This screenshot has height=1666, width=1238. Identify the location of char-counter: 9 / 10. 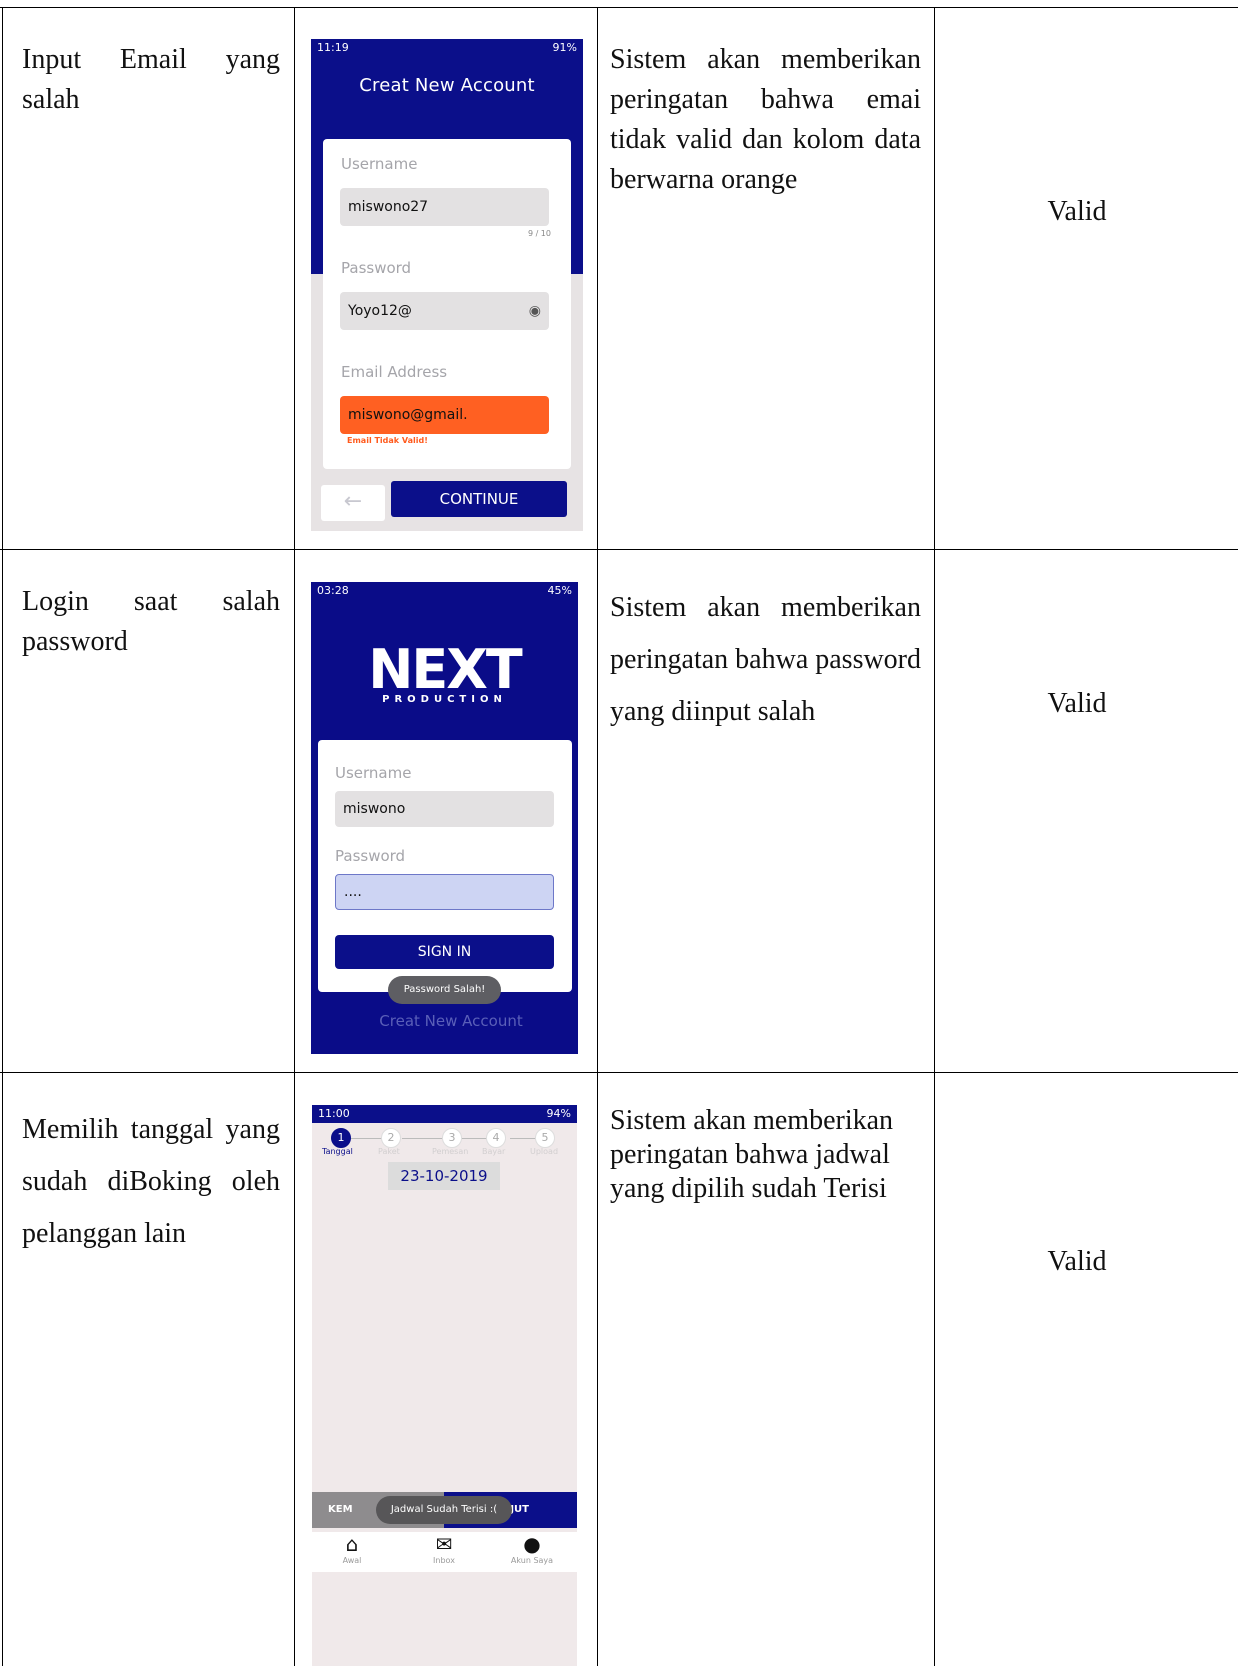
(539, 233).